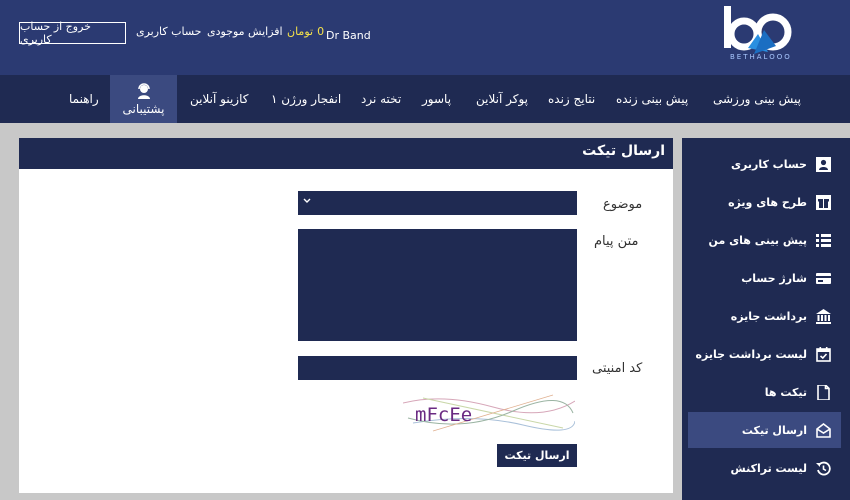 The image size is (850, 500). I want to click on nav-backgammon: تخته نرد, so click(381, 99).